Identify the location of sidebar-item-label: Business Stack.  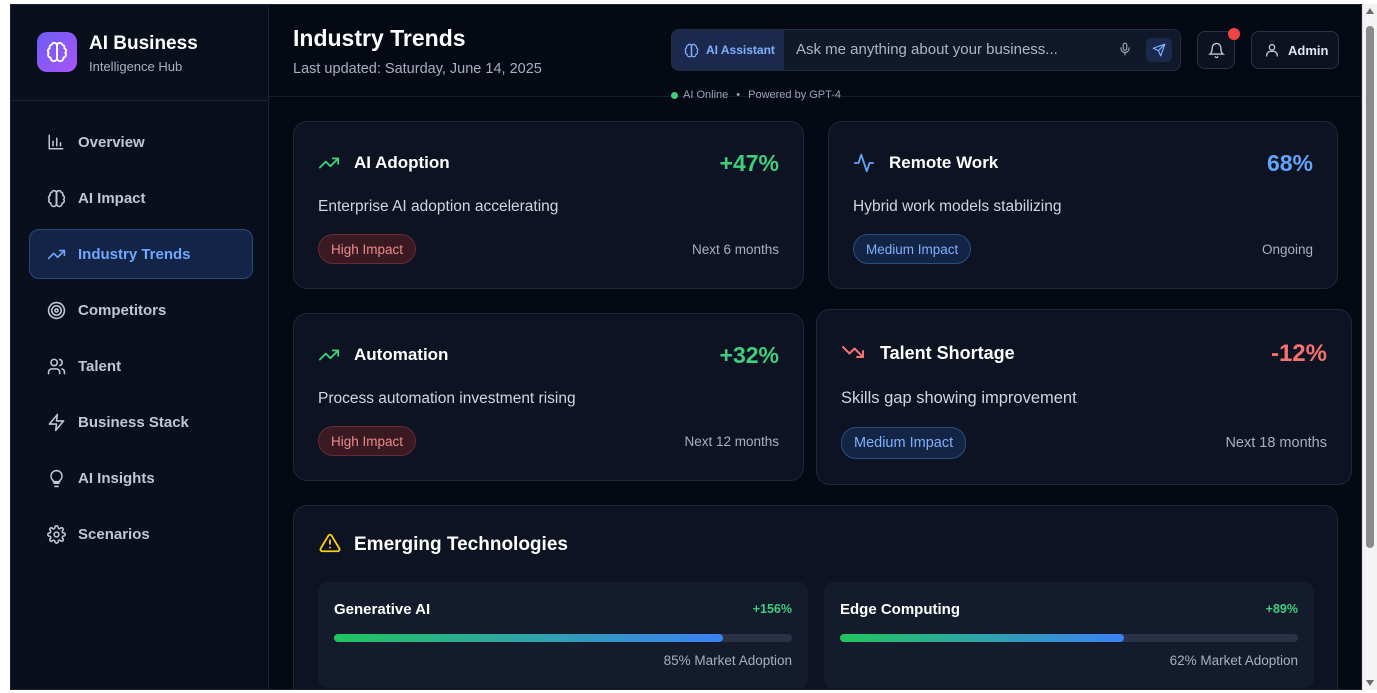
(133, 422).